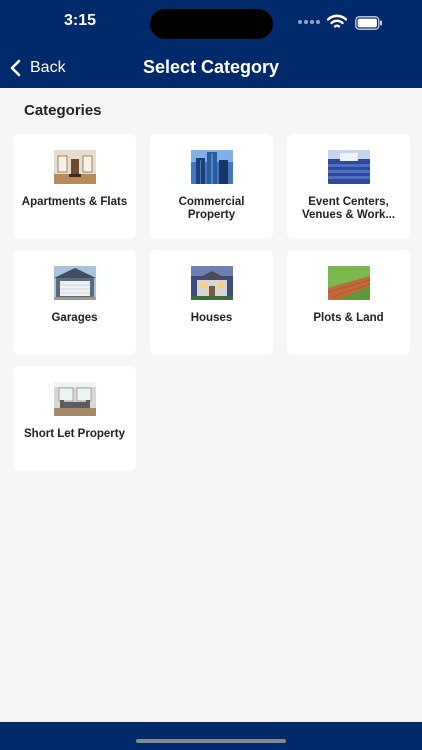 The image size is (422, 750). What do you see at coordinates (368, 23) in the screenshot?
I see `battery-icon` at bounding box center [368, 23].